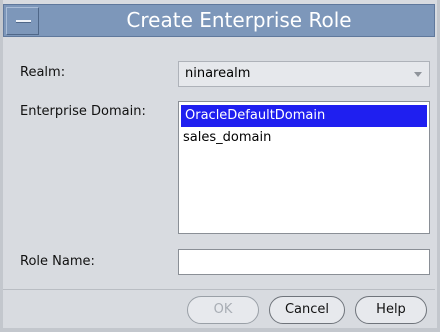  What do you see at coordinates (418, 74) in the screenshot?
I see `chevron-down-icon` at bounding box center [418, 74].